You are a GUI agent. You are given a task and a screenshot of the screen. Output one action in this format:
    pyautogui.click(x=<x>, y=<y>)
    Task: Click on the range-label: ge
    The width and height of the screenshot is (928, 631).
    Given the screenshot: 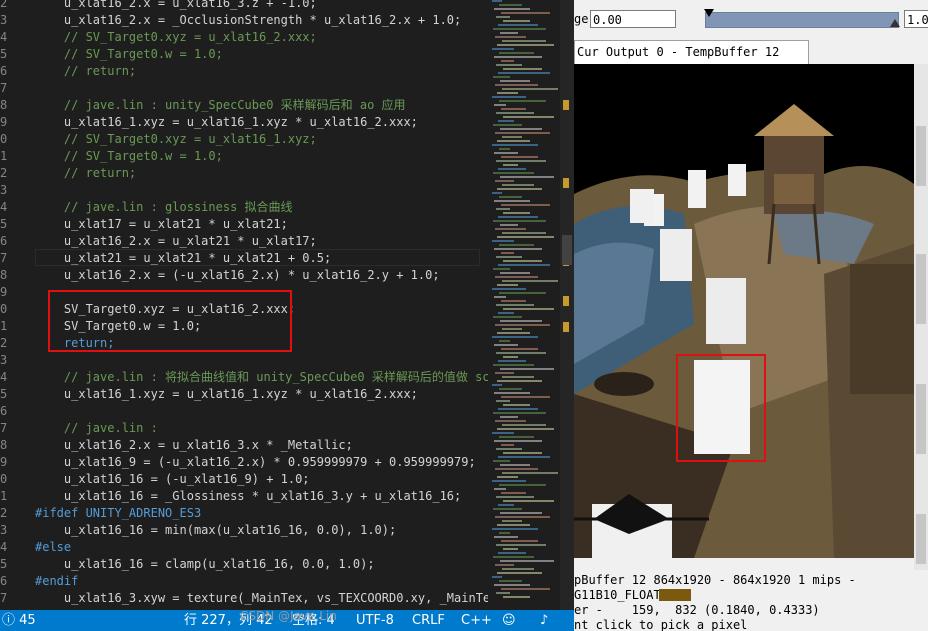 What is the action you would take?
    pyautogui.click(x=581, y=19)
    